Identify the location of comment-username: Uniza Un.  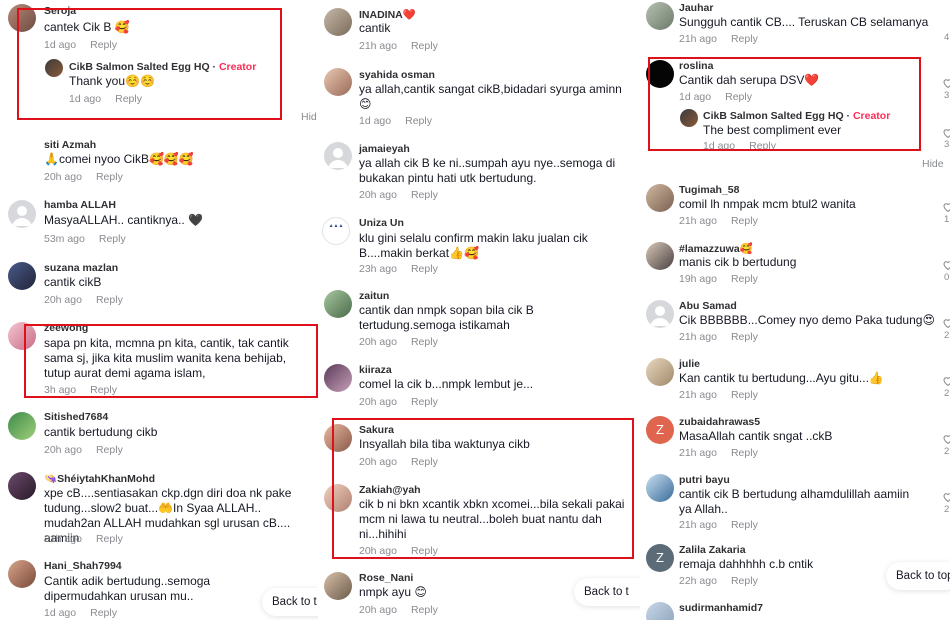
(381, 223).